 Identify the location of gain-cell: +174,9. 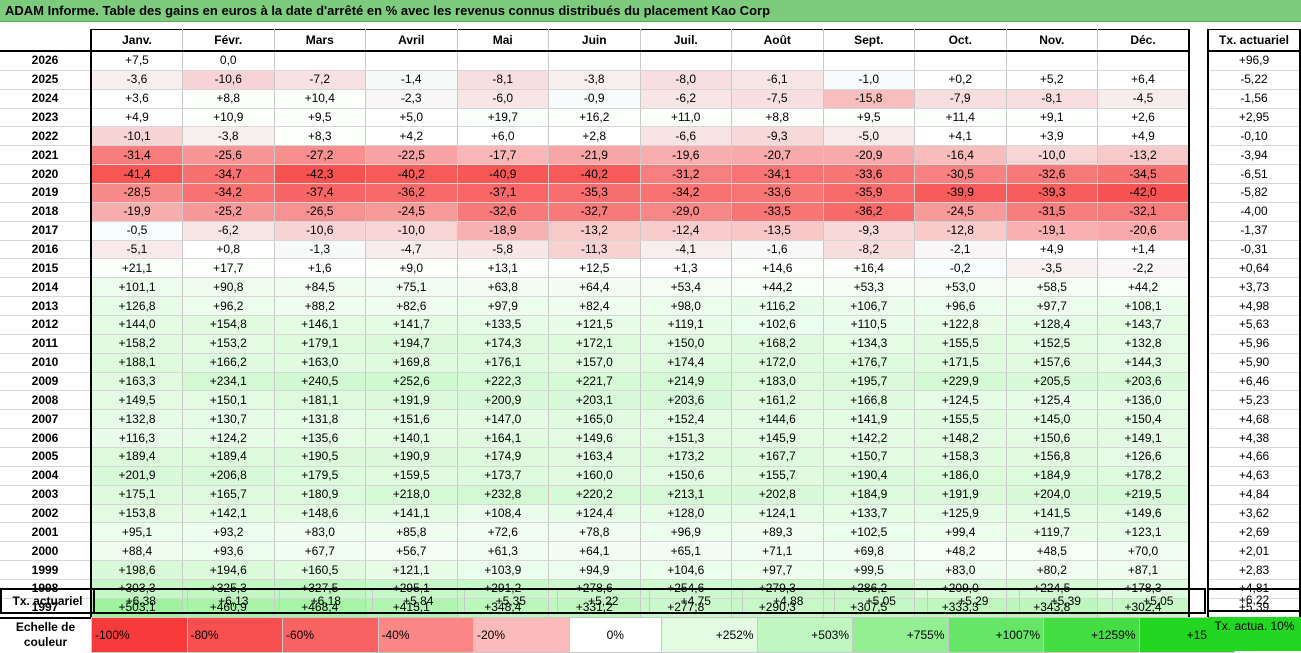
(503, 457).